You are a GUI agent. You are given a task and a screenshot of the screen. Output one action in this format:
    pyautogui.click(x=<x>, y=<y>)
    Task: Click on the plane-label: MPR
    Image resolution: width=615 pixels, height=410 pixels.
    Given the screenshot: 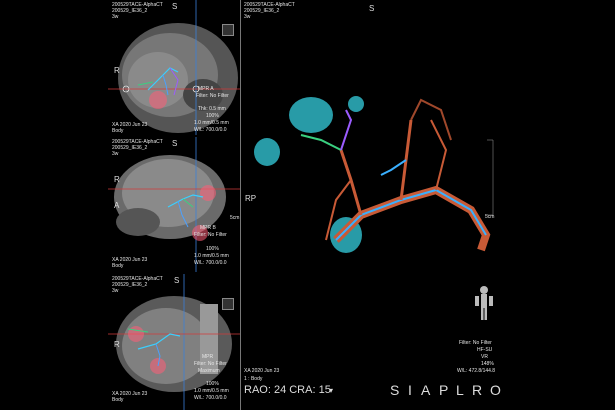 What is the action you would take?
    pyautogui.click(x=208, y=357)
    